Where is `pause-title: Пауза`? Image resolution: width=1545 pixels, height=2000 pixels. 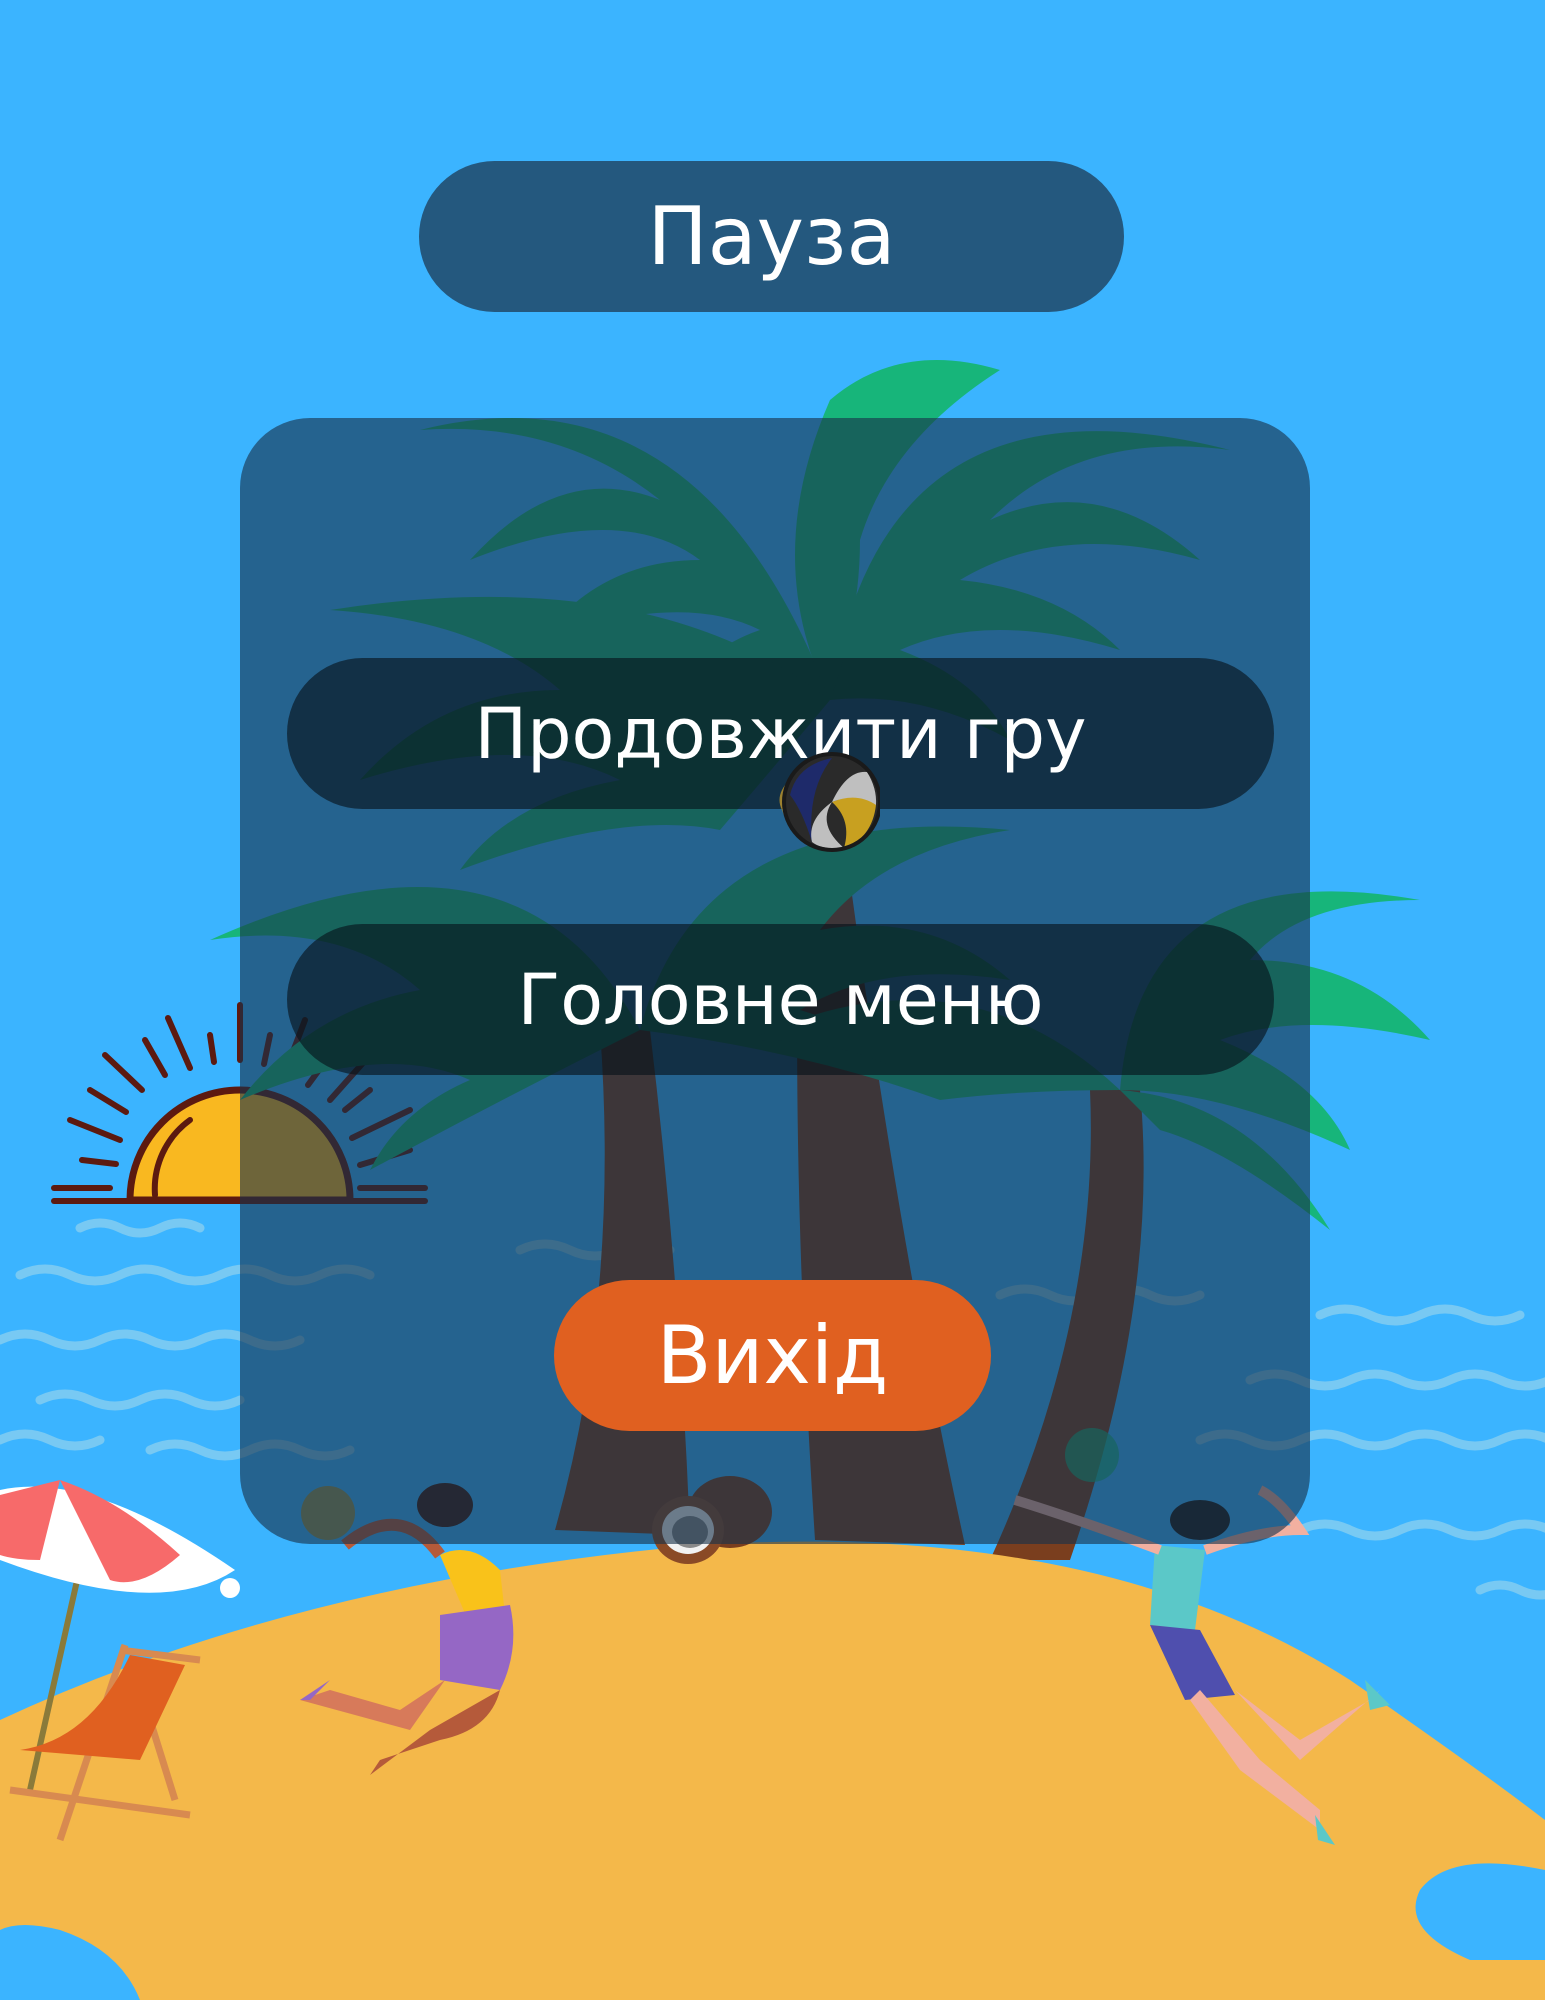
pause-title: Пауза is located at coordinates (771, 236).